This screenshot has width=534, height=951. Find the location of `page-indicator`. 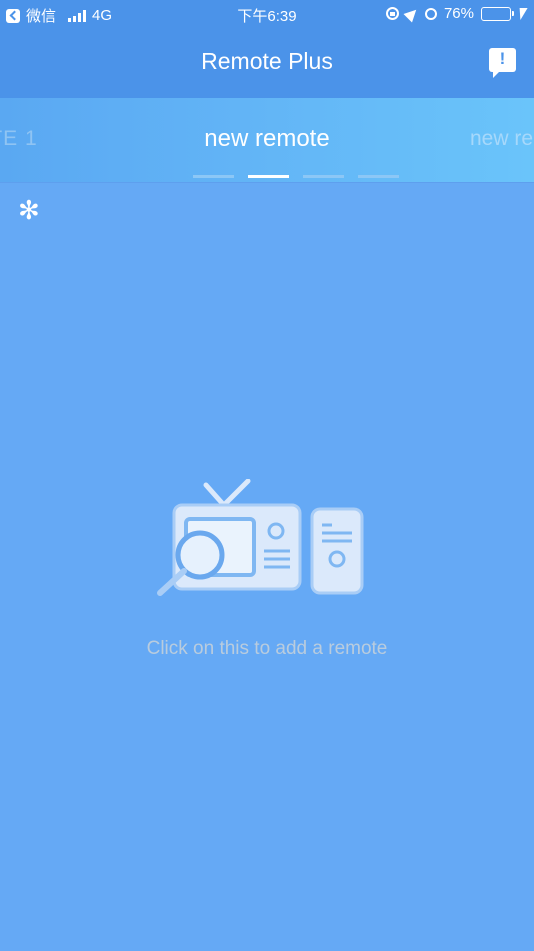

page-indicator is located at coordinates (296, 176).